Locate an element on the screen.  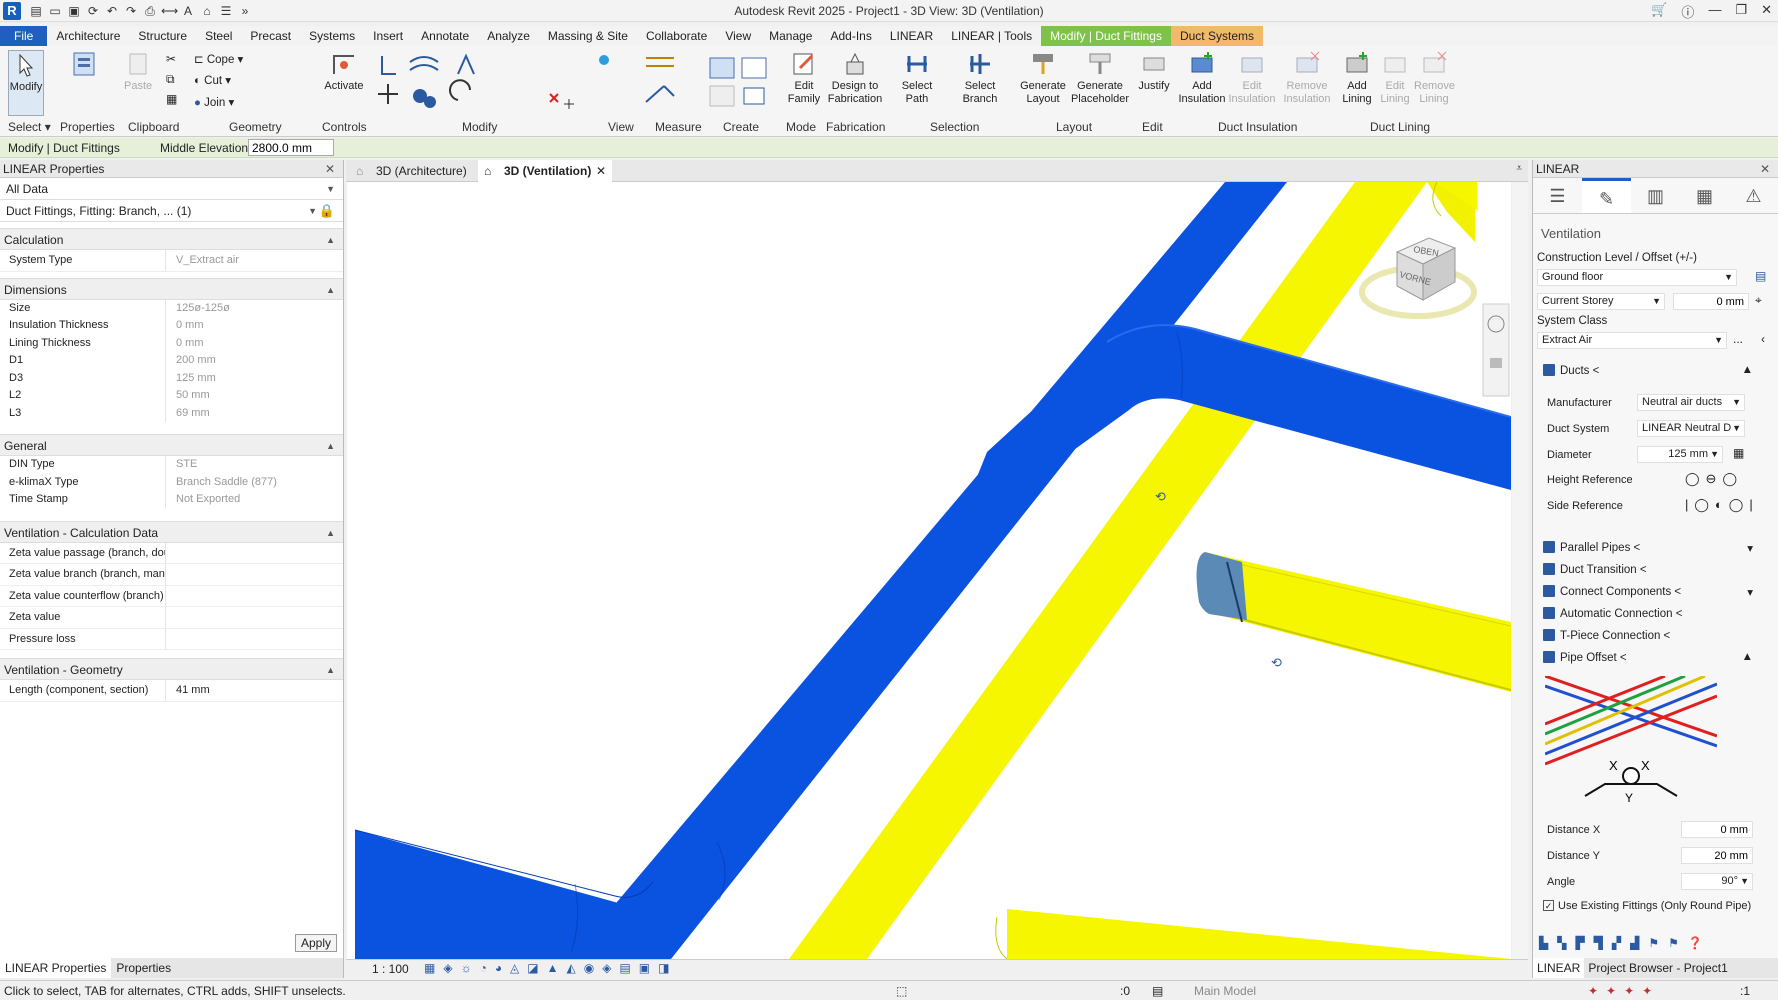
collapse-left-icon: ‹ is located at coordinates (1763, 339).